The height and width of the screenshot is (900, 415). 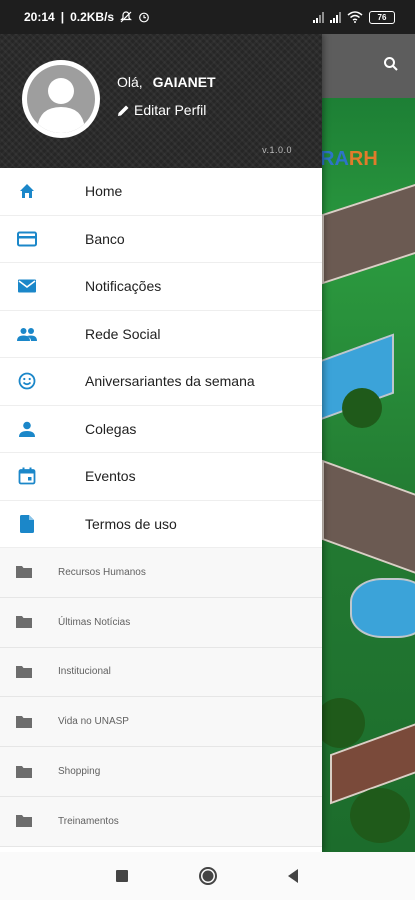 I want to click on category-treinamentos: Treinamentos, so click(x=161, y=821).